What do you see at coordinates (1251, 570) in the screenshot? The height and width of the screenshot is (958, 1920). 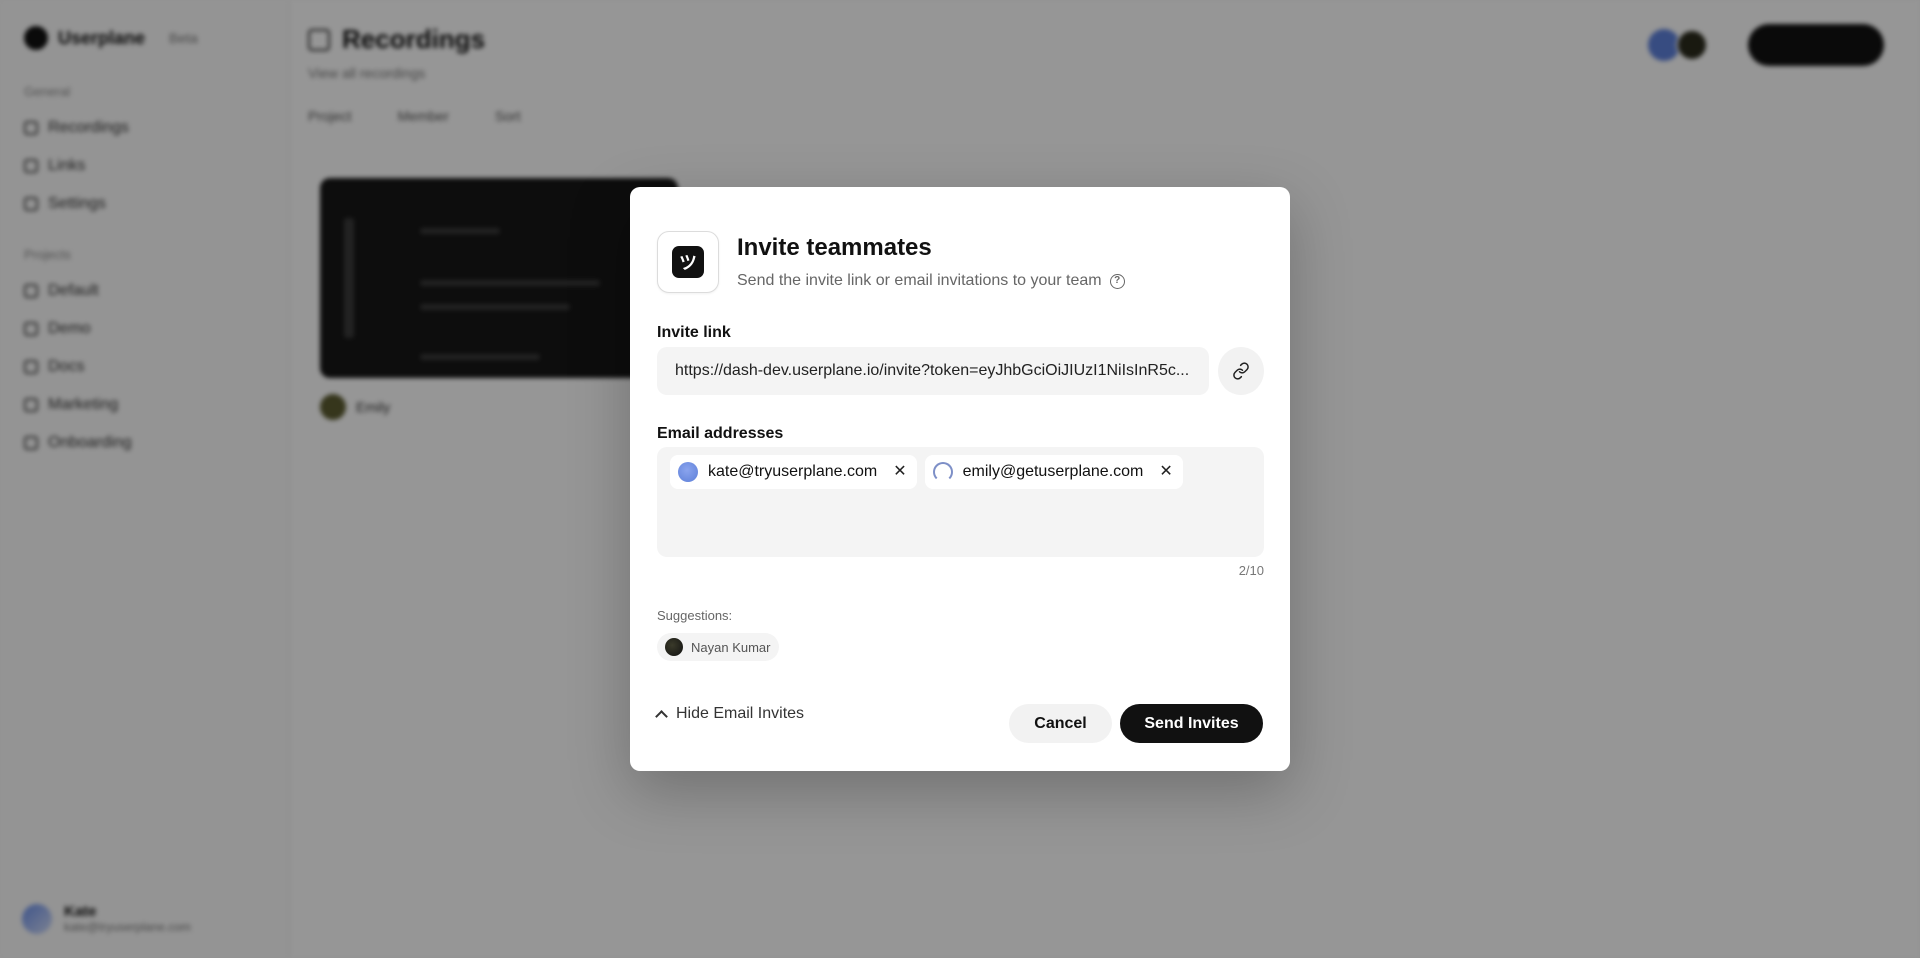 I see `email-counter: 2/10` at bounding box center [1251, 570].